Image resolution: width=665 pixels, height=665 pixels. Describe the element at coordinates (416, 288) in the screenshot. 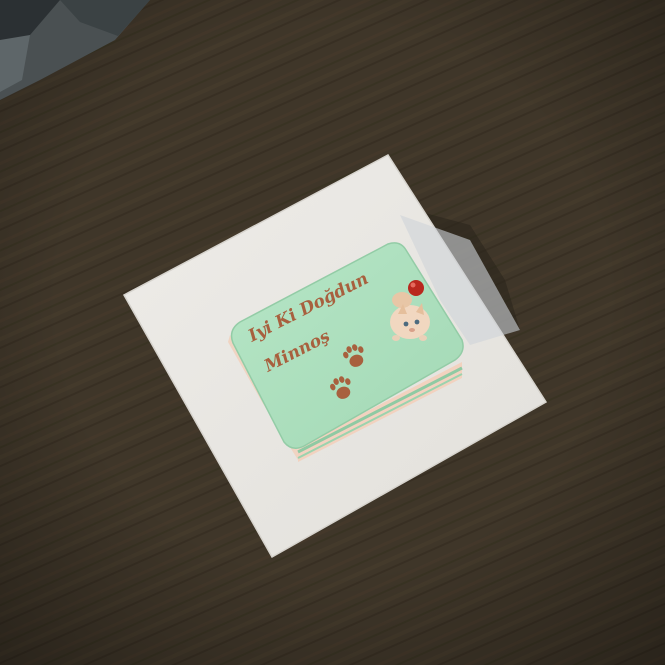

I see `red-ball` at that location.